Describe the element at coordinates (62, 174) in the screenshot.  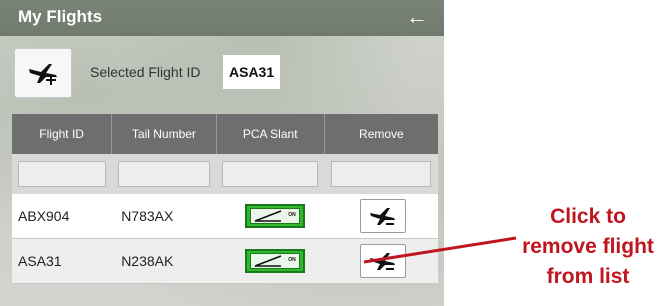
I see `flight-id-filter-input` at that location.